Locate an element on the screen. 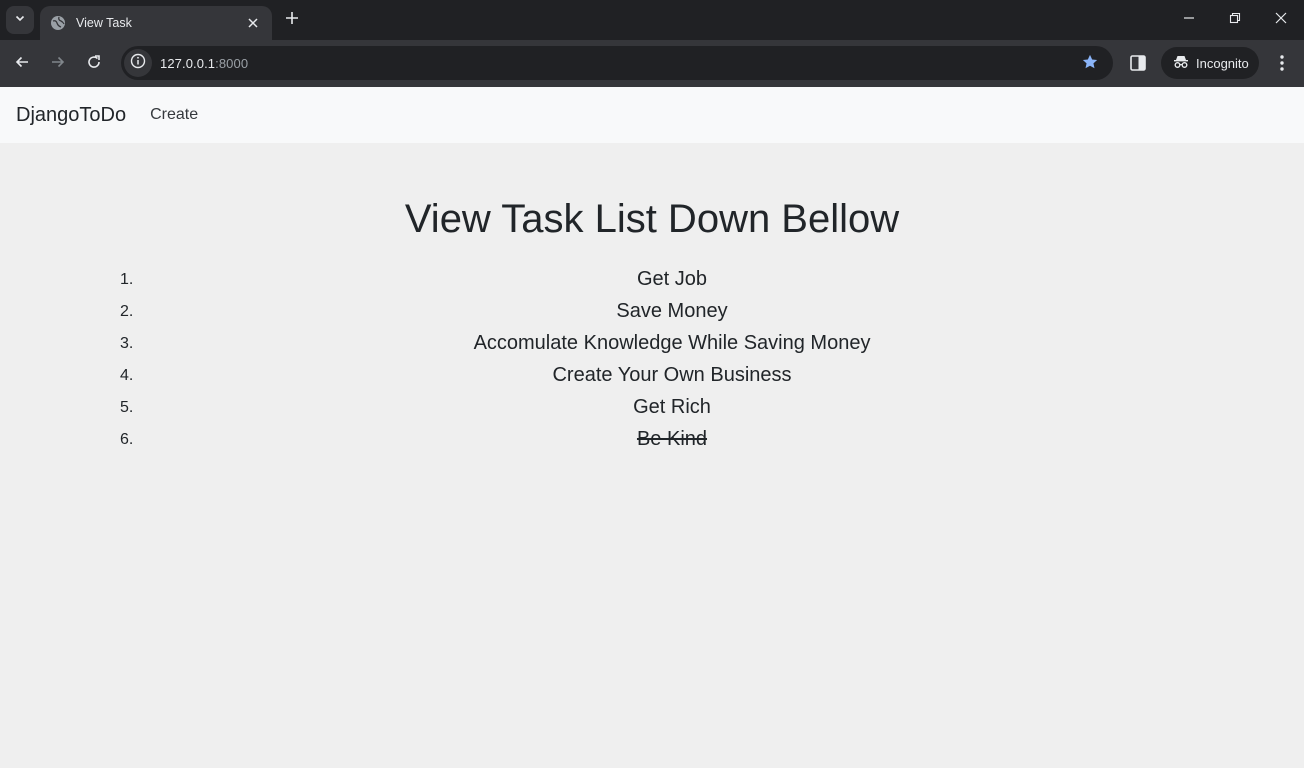 The height and width of the screenshot is (768, 1304). reload-button is located at coordinates (94, 64).